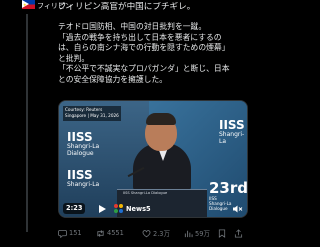  What do you see at coordinates (162, 234) in the screenshot?
I see `like-count: 2.3万` at bounding box center [162, 234].